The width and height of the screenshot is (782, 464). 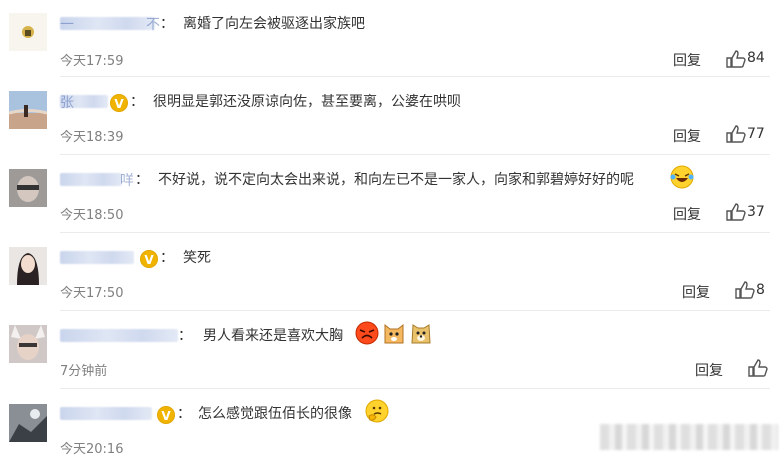 I want to click on timestamp: 今天18:50, so click(x=92, y=215).